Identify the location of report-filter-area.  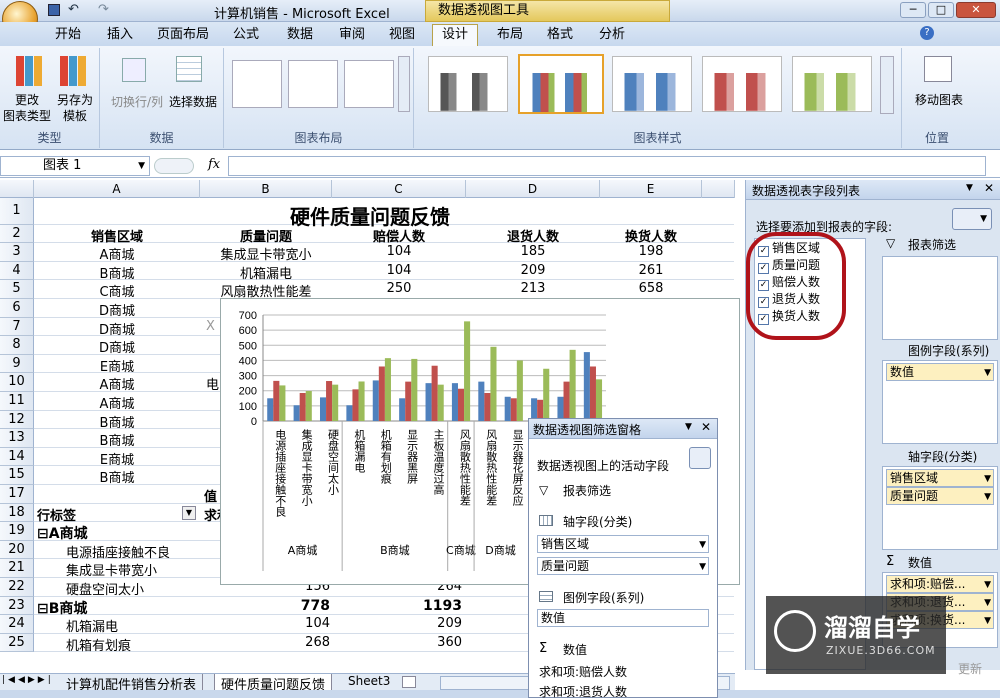
(940, 298).